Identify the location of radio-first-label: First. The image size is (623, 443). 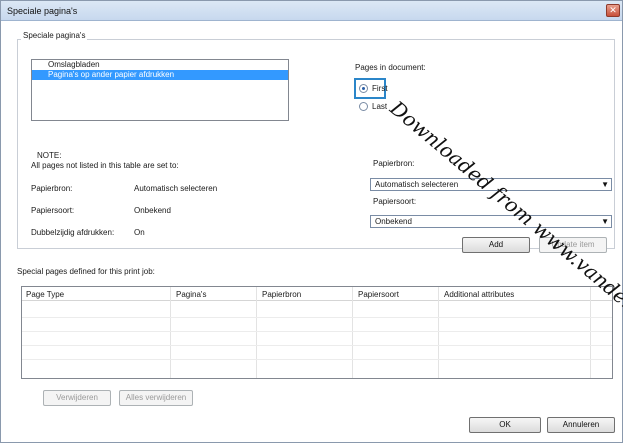
(380, 88).